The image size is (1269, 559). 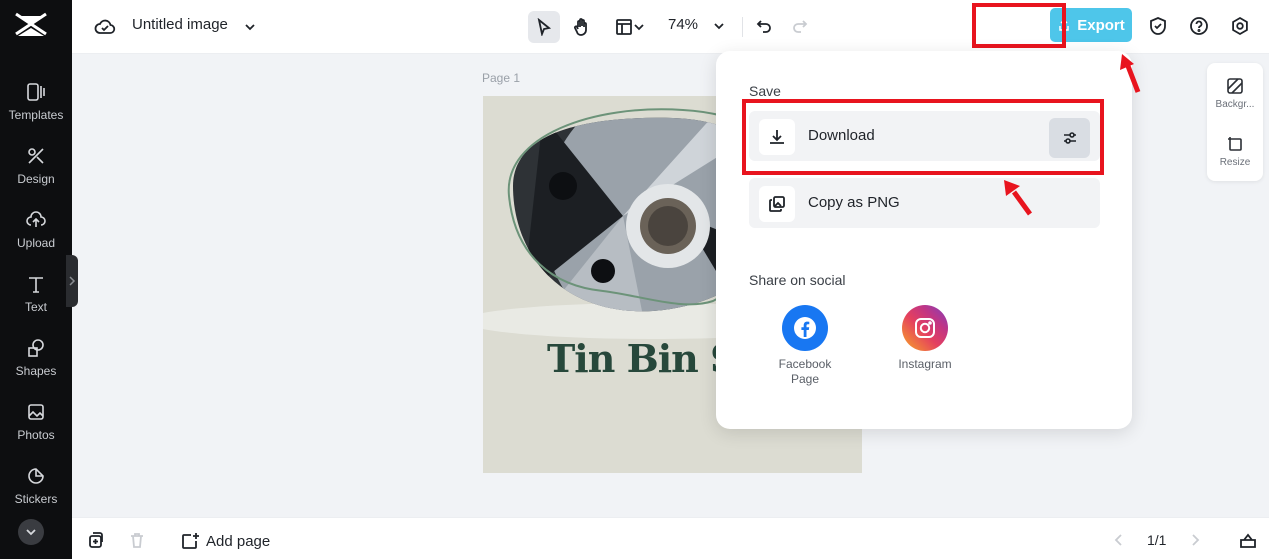 I want to click on select-tool-button, so click(x=544, y=27).